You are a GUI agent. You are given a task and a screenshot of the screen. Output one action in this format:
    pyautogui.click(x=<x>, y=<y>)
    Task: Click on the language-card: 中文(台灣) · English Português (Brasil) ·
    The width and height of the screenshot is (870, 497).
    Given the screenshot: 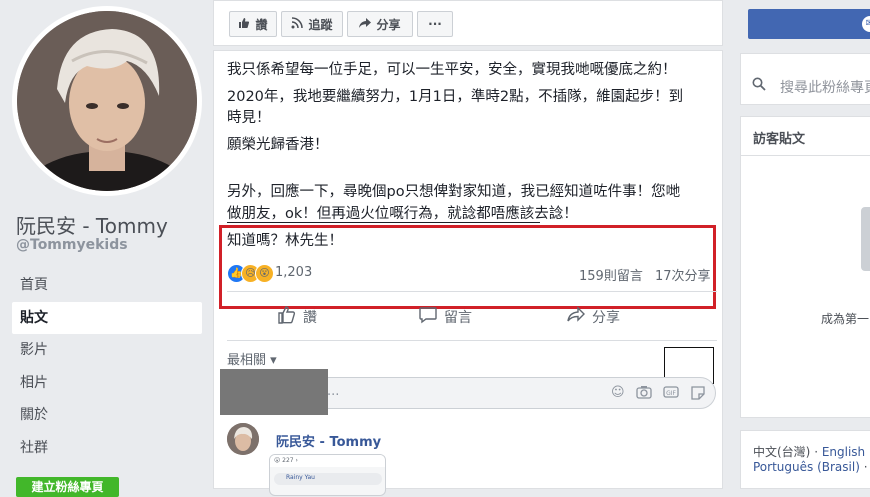 What is the action you would take?
    pyautogui.click(x=805, y=459)
    